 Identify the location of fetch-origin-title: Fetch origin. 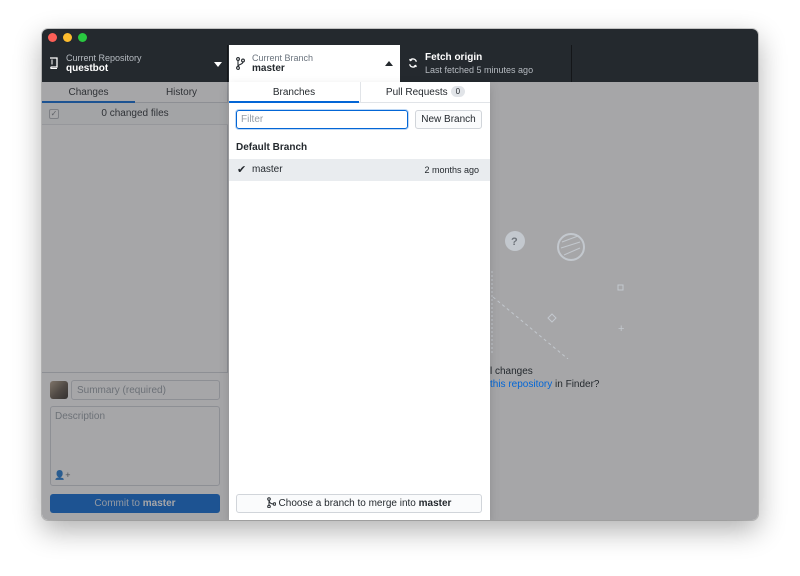
(454, 57).